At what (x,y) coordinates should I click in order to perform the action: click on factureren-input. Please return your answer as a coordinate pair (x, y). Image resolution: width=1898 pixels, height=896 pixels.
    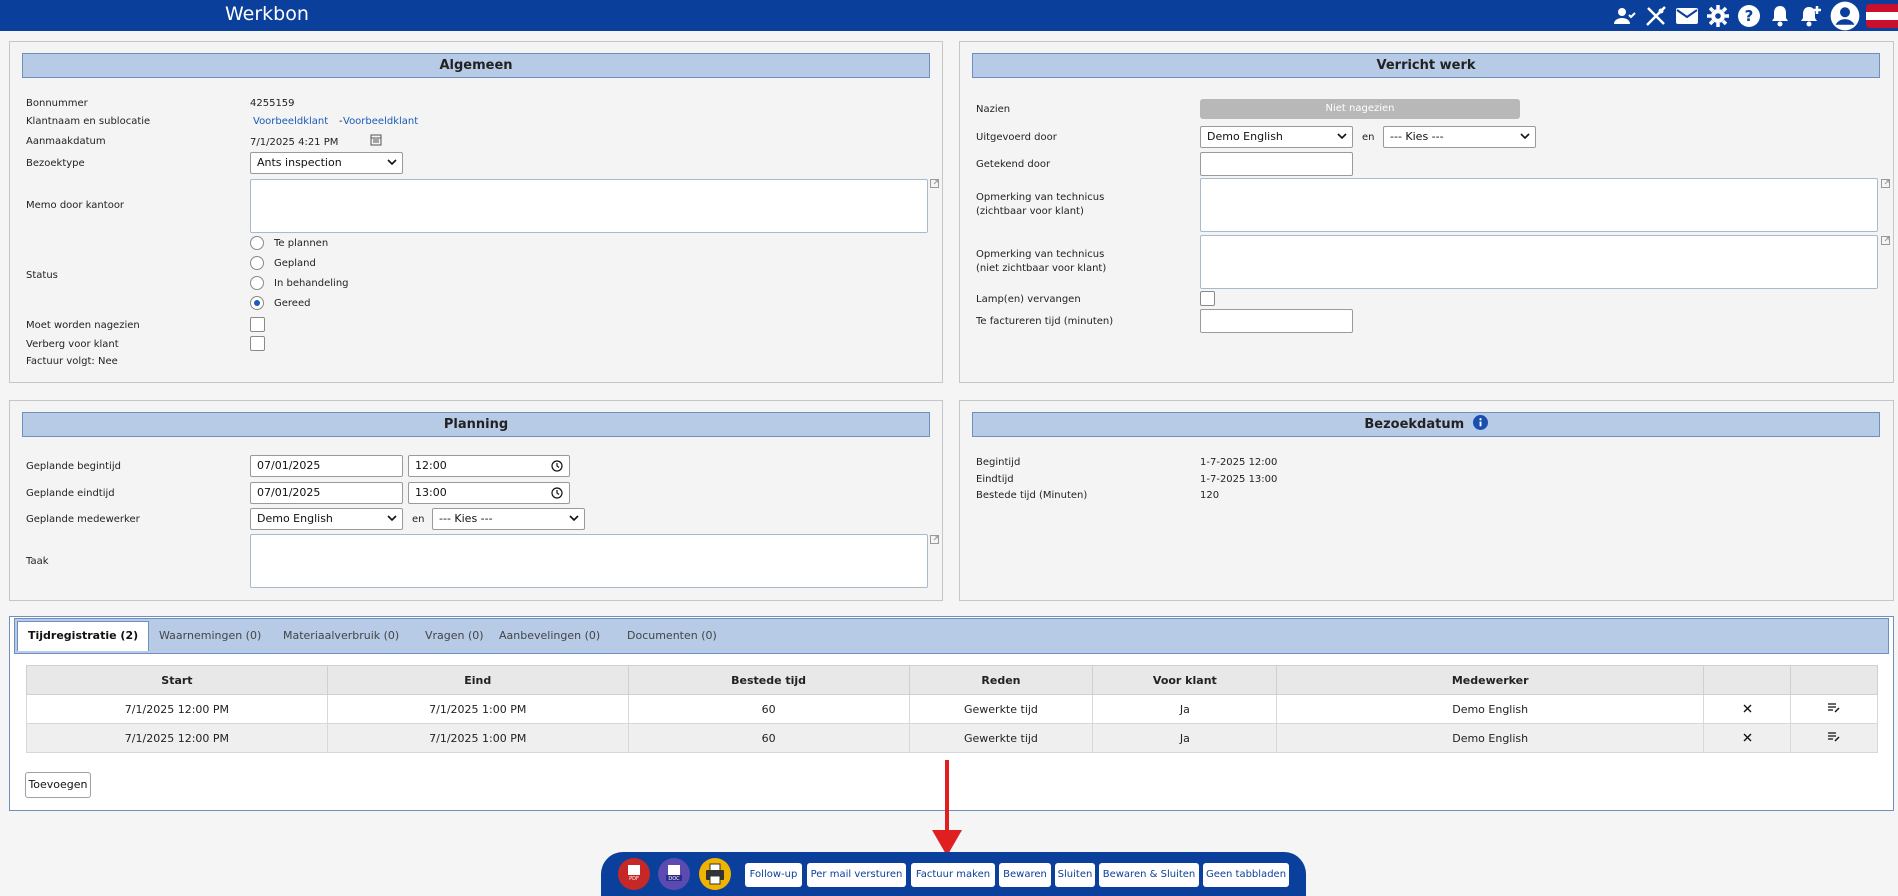
    Looking at the image, I should click on (1276, 321).